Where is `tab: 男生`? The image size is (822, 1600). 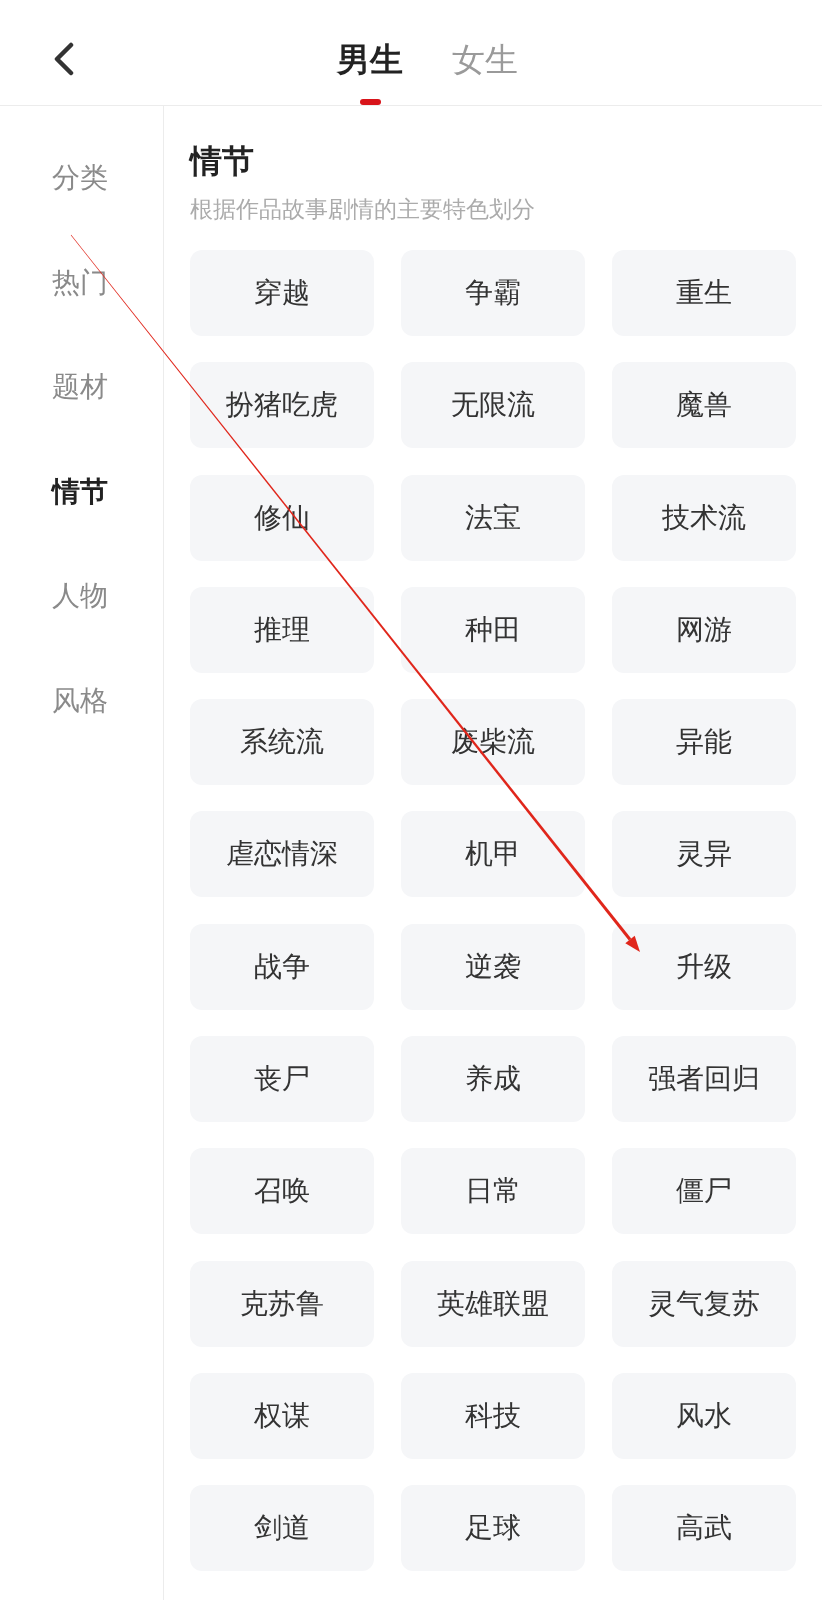 tab: 男生 is located at coordinates (370, 52).